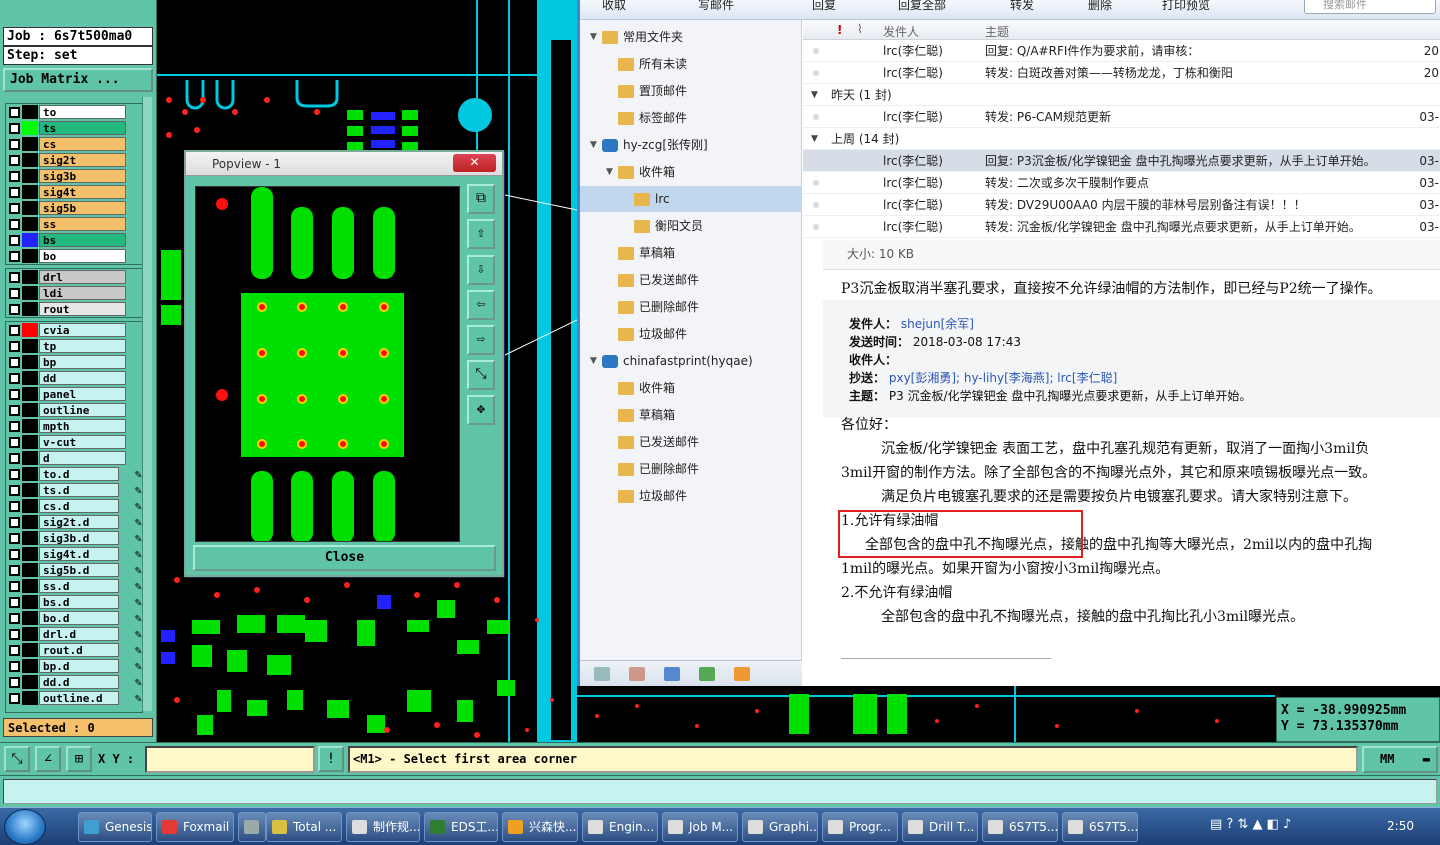 This screenshot has height=845, width=1440. What do you see at coordinates (691, 496) in the screenshot?
I see `folder-item: 垃圾邮件` at bounding box center [691, 496].